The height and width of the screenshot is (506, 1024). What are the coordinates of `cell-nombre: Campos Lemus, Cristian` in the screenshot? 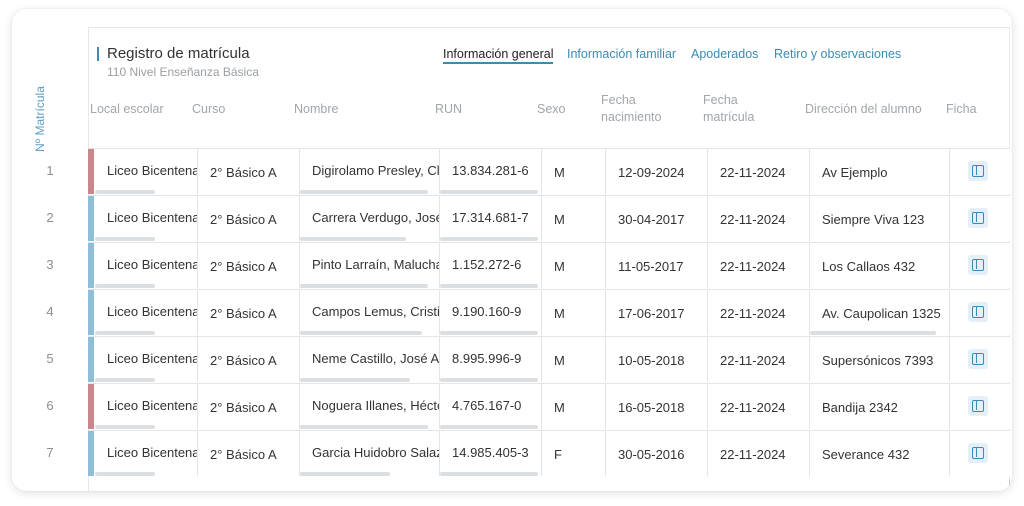 It's located at (369, 312).